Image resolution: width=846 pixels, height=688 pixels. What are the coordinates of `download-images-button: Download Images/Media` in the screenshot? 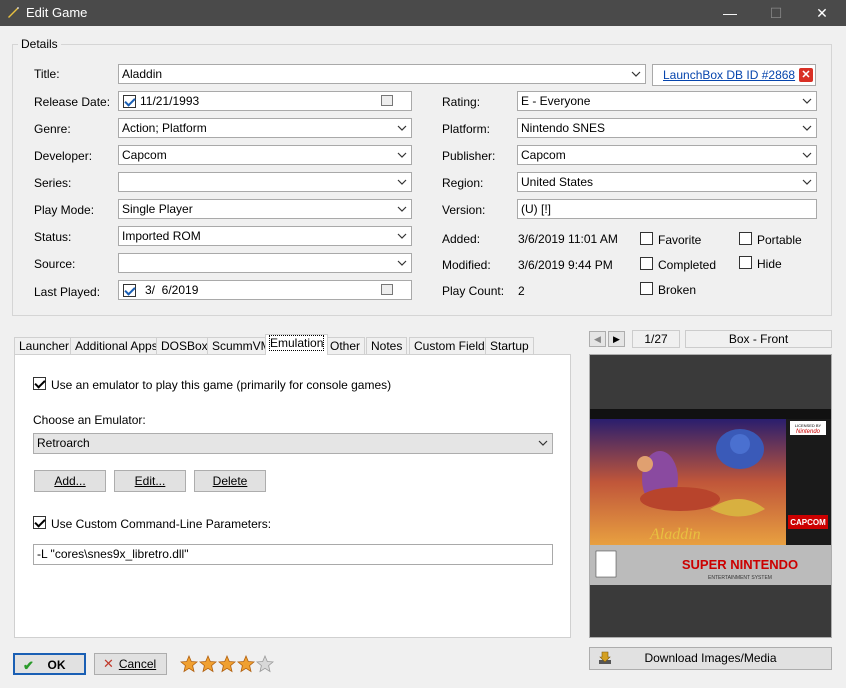 It's located at (710, 658).